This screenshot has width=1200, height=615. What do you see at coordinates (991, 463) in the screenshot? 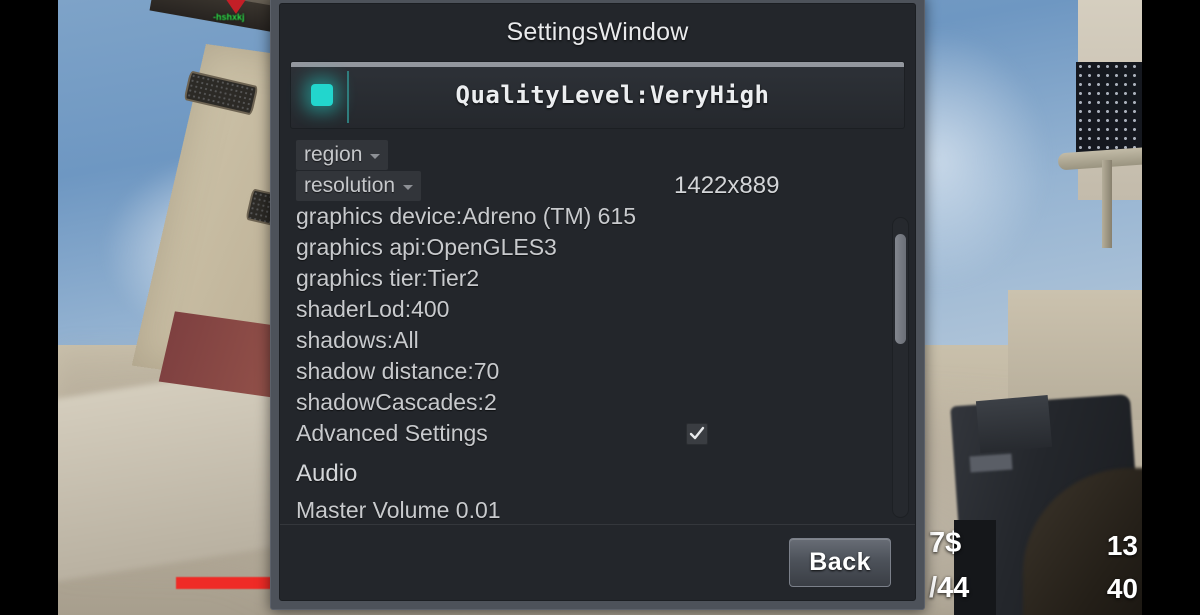
I see `weapon-detail` at bounding box center [991, 463].